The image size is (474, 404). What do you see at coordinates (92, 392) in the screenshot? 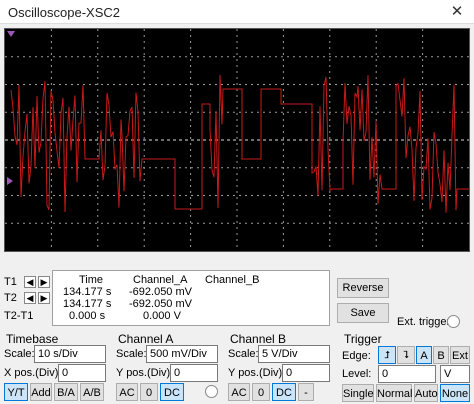
I see `mode-ab-button: A/B` at bounding box center [92, 392].